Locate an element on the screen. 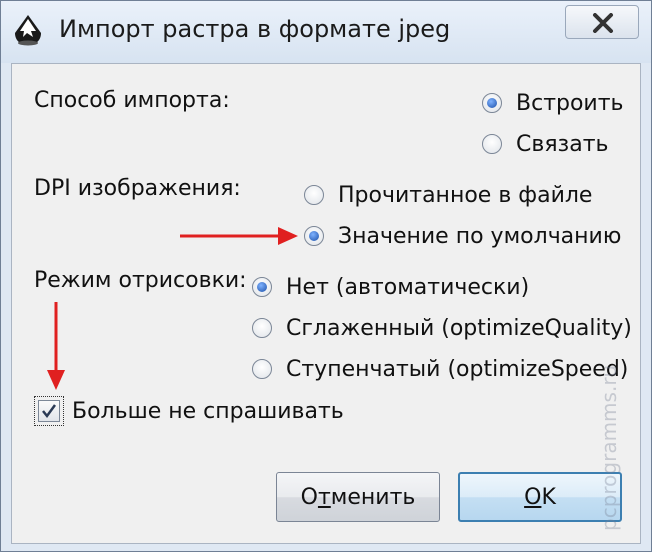  annotation-arrow-down is located at coordinates (56, 346).